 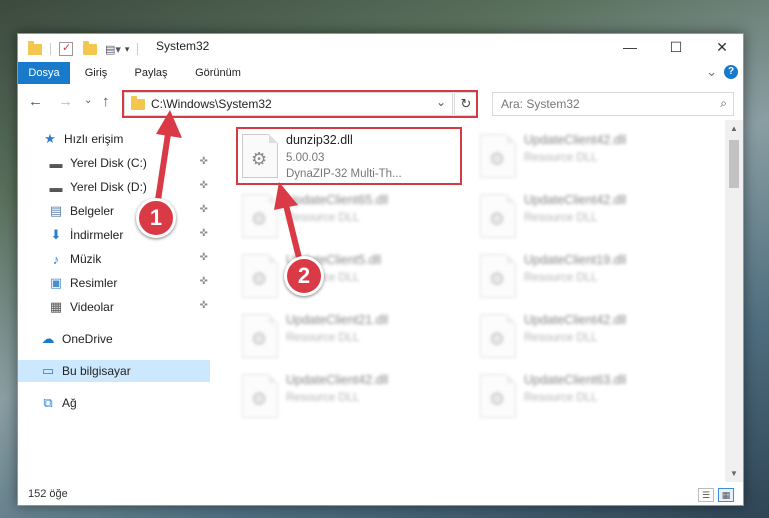 I want to click on callout-arrows, so click(x=229, y=187).